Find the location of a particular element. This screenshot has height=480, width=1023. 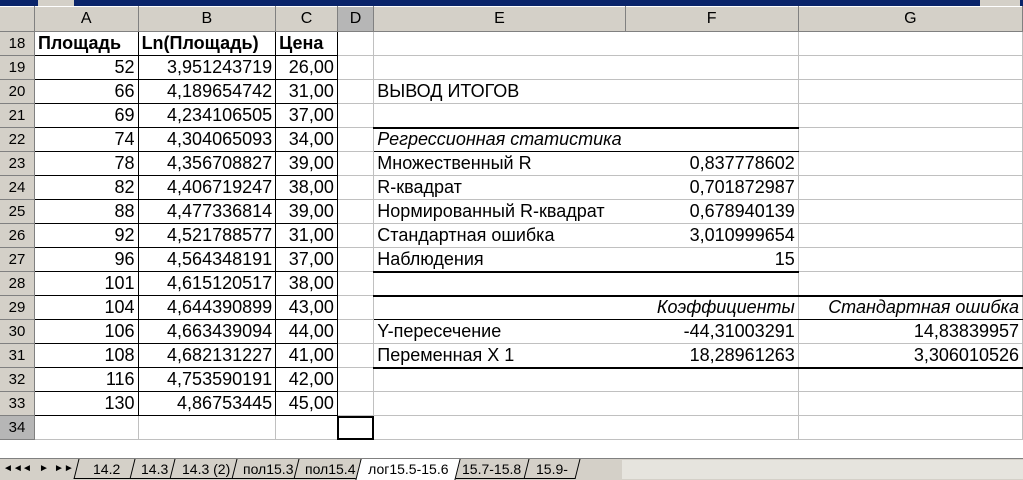

cell-e: Регрессионная статистика is located at coordinates (499, 139).